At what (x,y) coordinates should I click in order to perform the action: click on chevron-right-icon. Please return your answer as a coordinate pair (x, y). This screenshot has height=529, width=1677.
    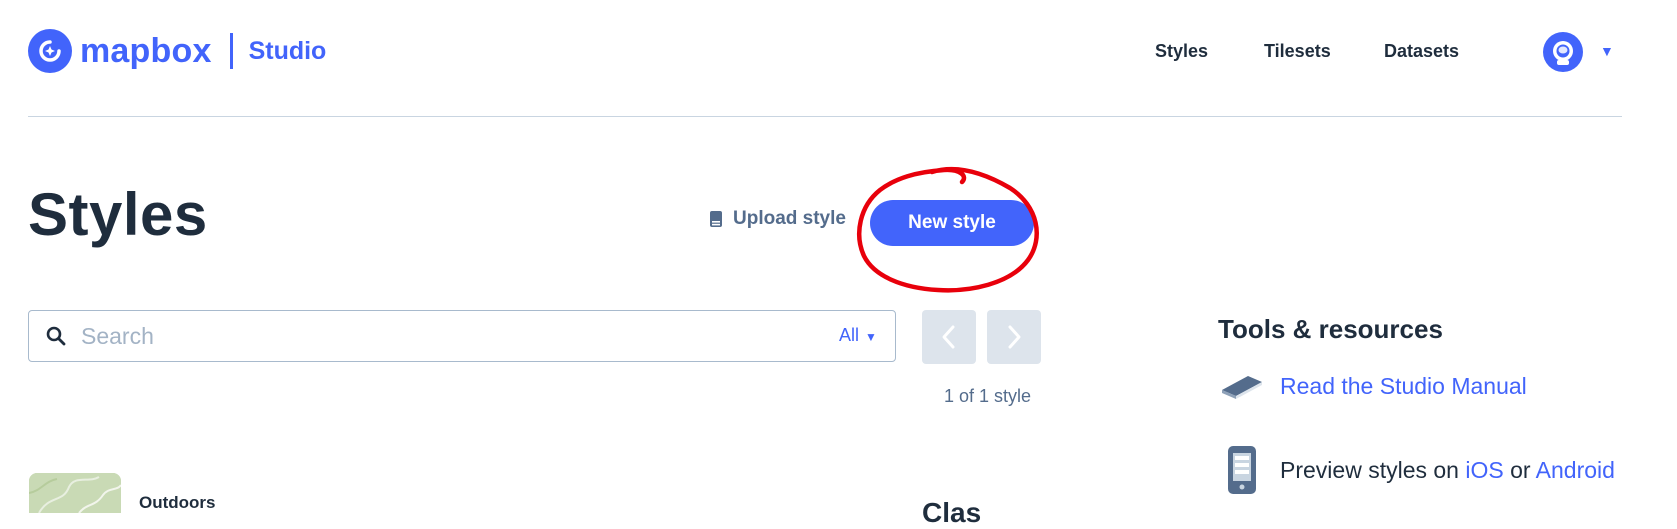
    Looking at the image, I should click on (1014, 337).